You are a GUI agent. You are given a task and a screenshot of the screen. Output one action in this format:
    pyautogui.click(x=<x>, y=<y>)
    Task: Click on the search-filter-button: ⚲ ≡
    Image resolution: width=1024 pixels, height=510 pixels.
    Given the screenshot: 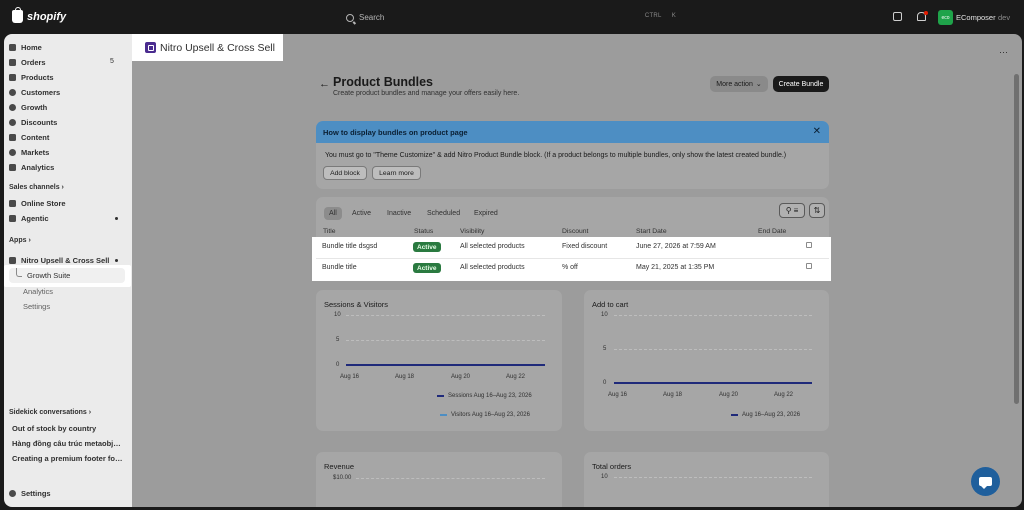 What is the action you would take?
    pyautogui.click(x=792, y=210)
    